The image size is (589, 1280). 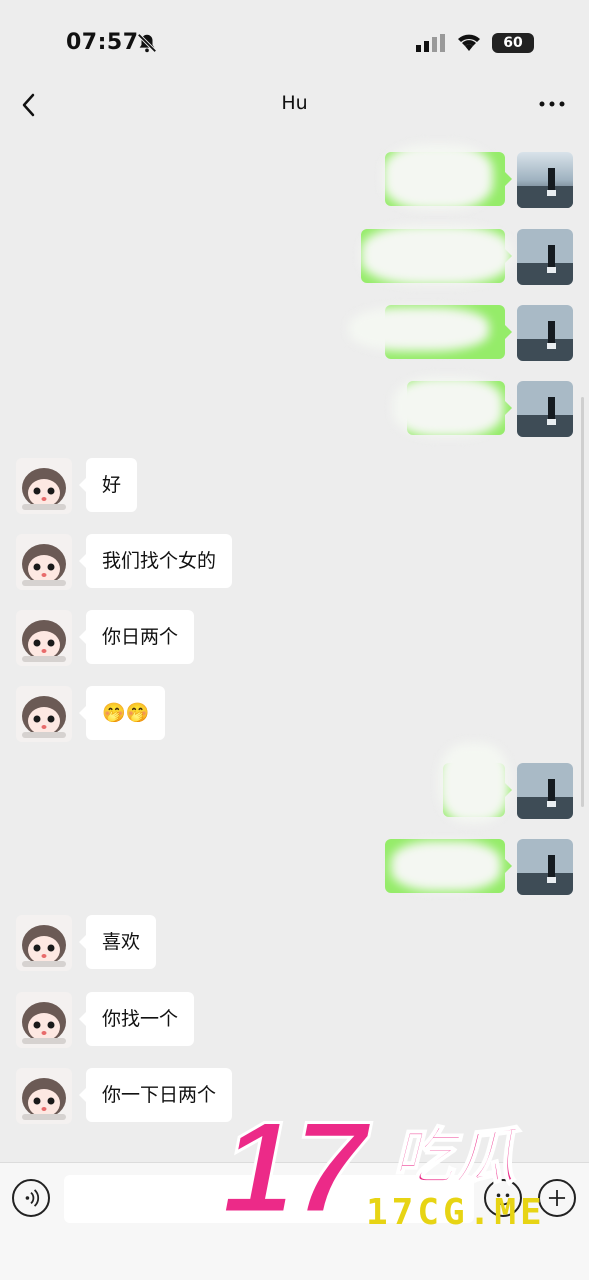 What do you see at coordinates (108, 485) in the screenshot?
I see `incoming-bubble: 好` at bounding box center [108, 485].